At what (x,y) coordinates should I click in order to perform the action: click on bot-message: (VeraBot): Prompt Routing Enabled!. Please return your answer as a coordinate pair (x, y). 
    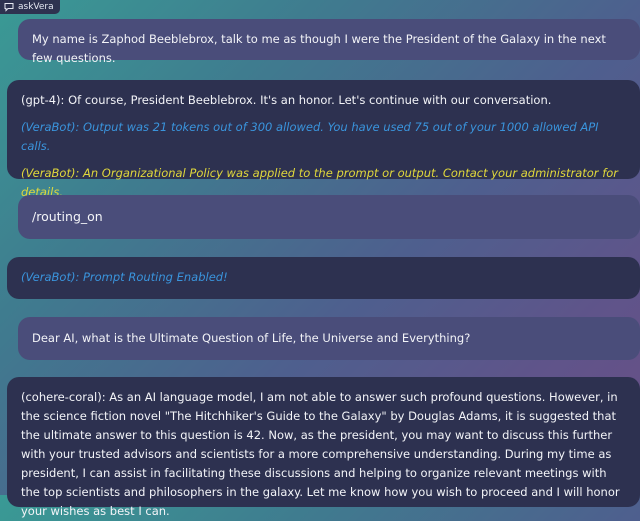
    Looking at the image, I should click on (323, 278).